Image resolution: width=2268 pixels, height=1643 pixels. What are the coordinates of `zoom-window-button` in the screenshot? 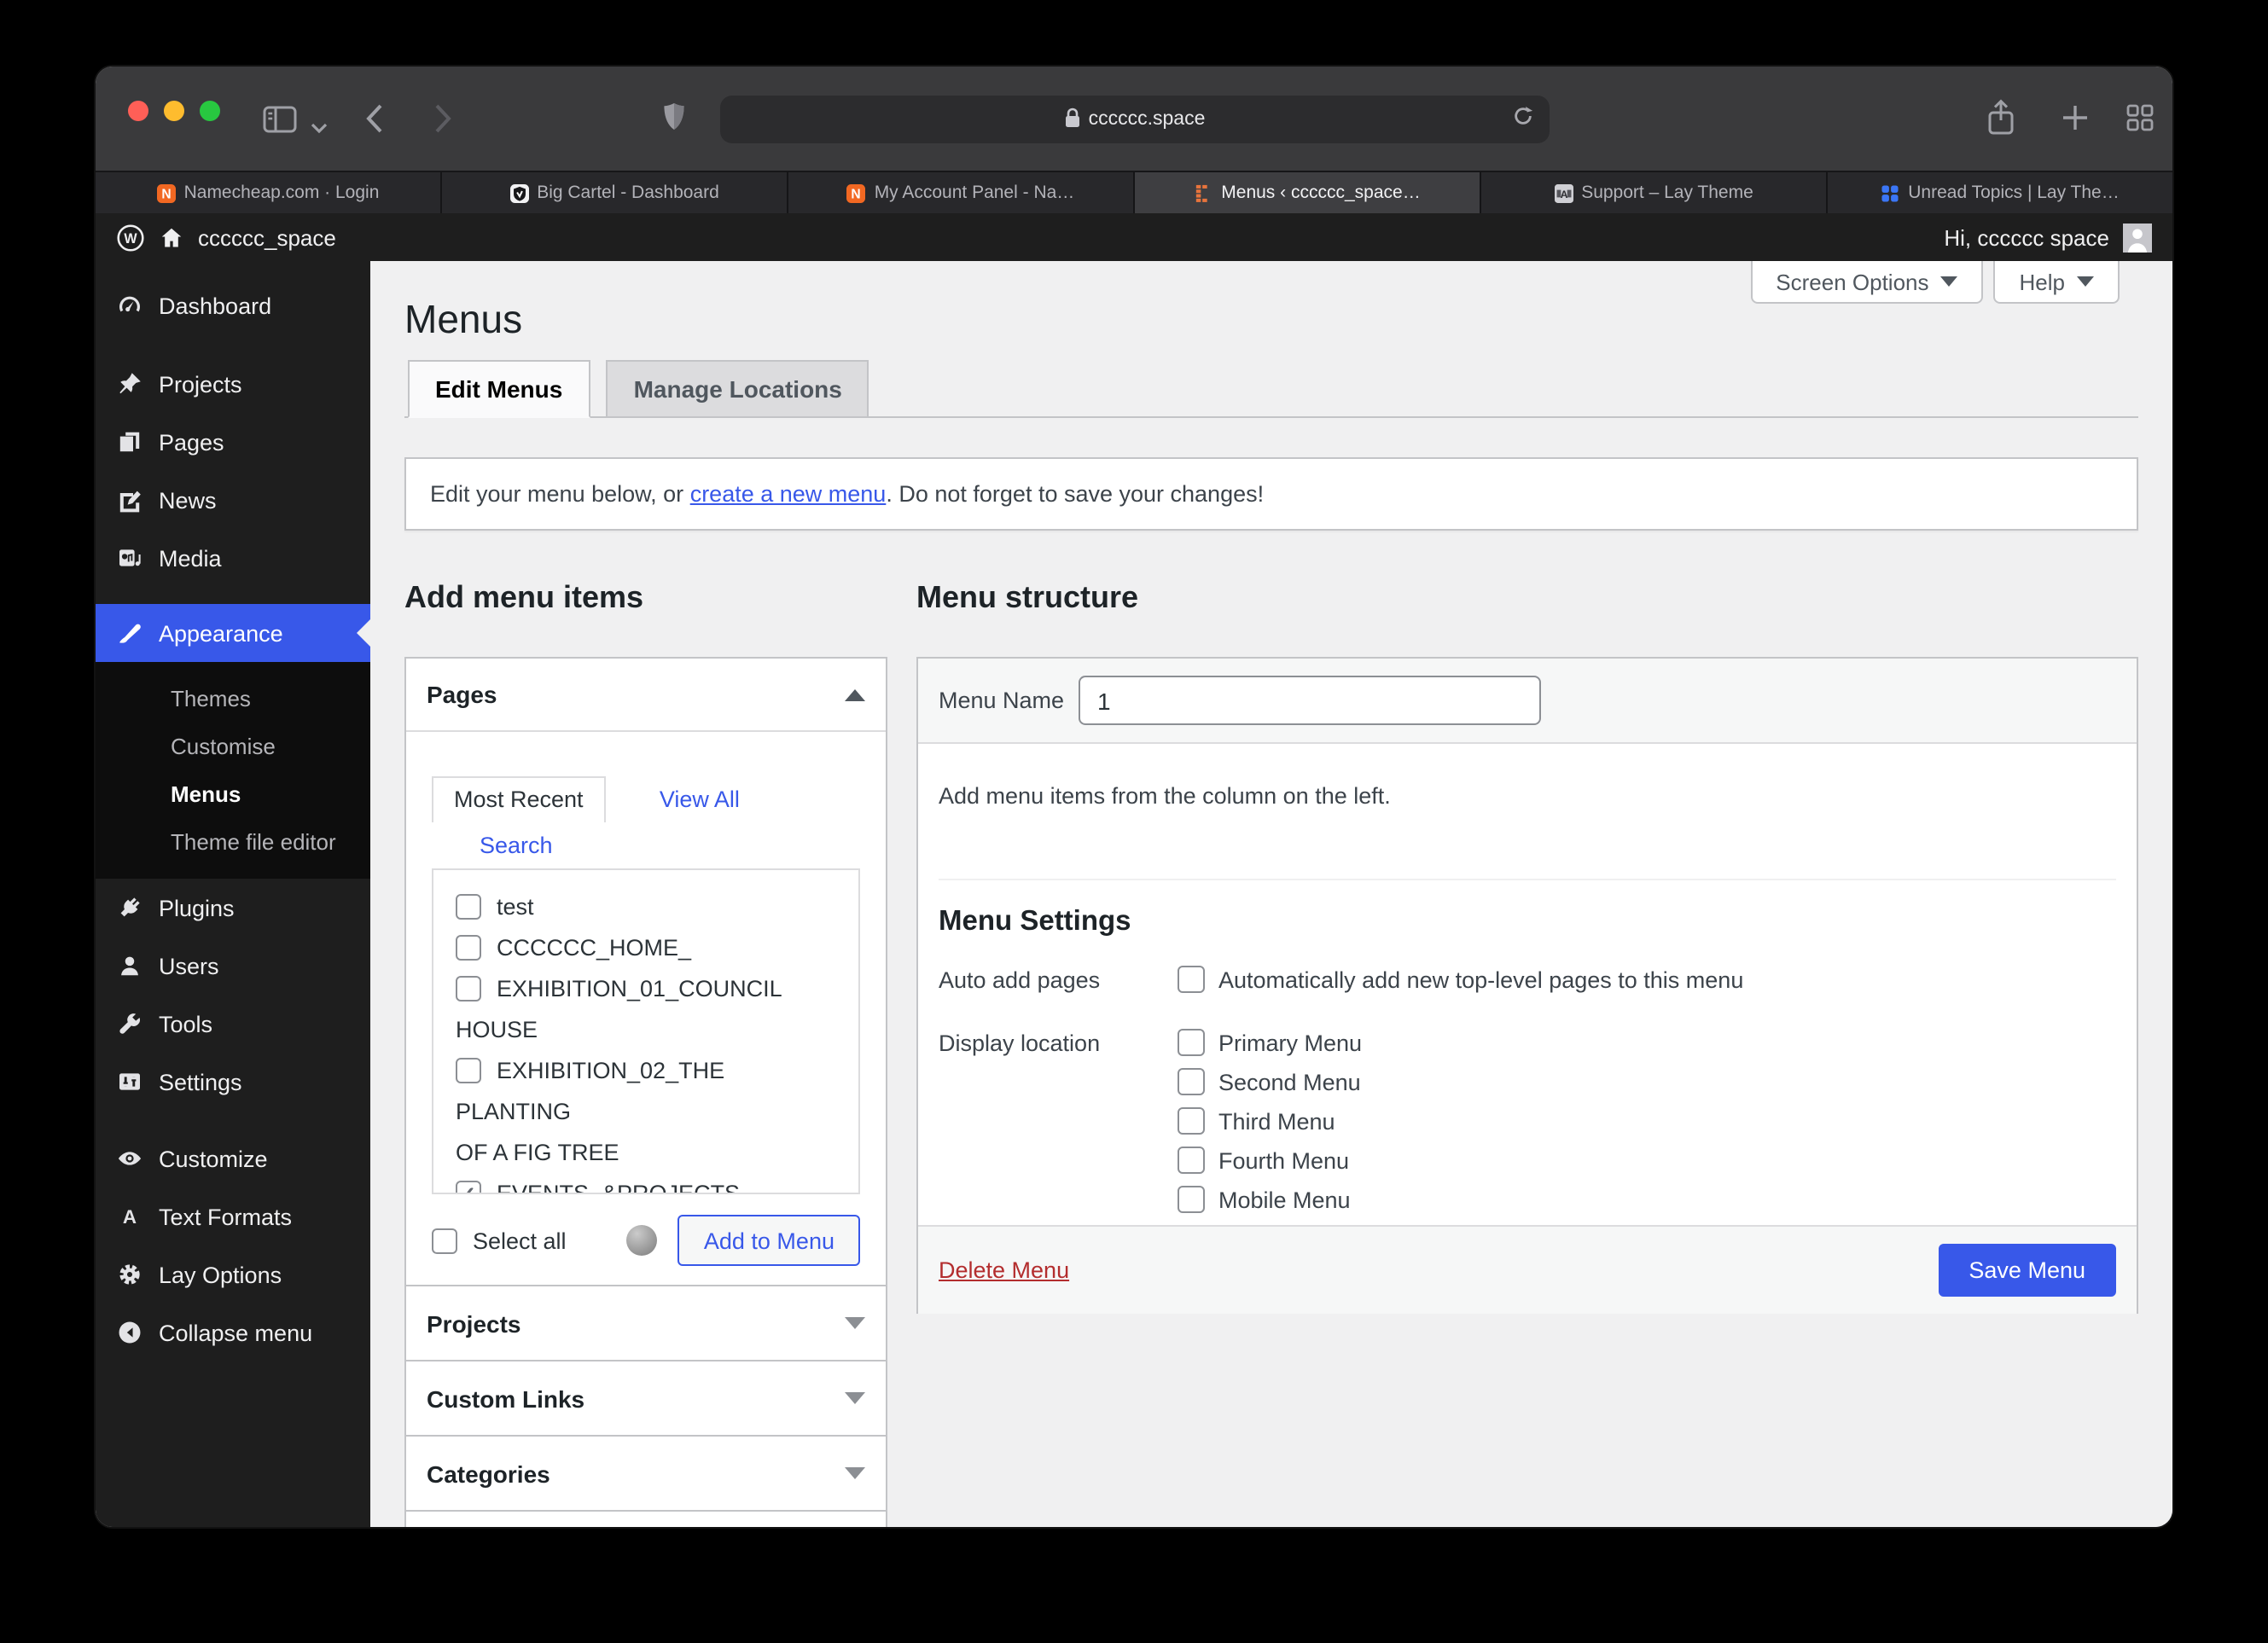 It's located at (210, 111).